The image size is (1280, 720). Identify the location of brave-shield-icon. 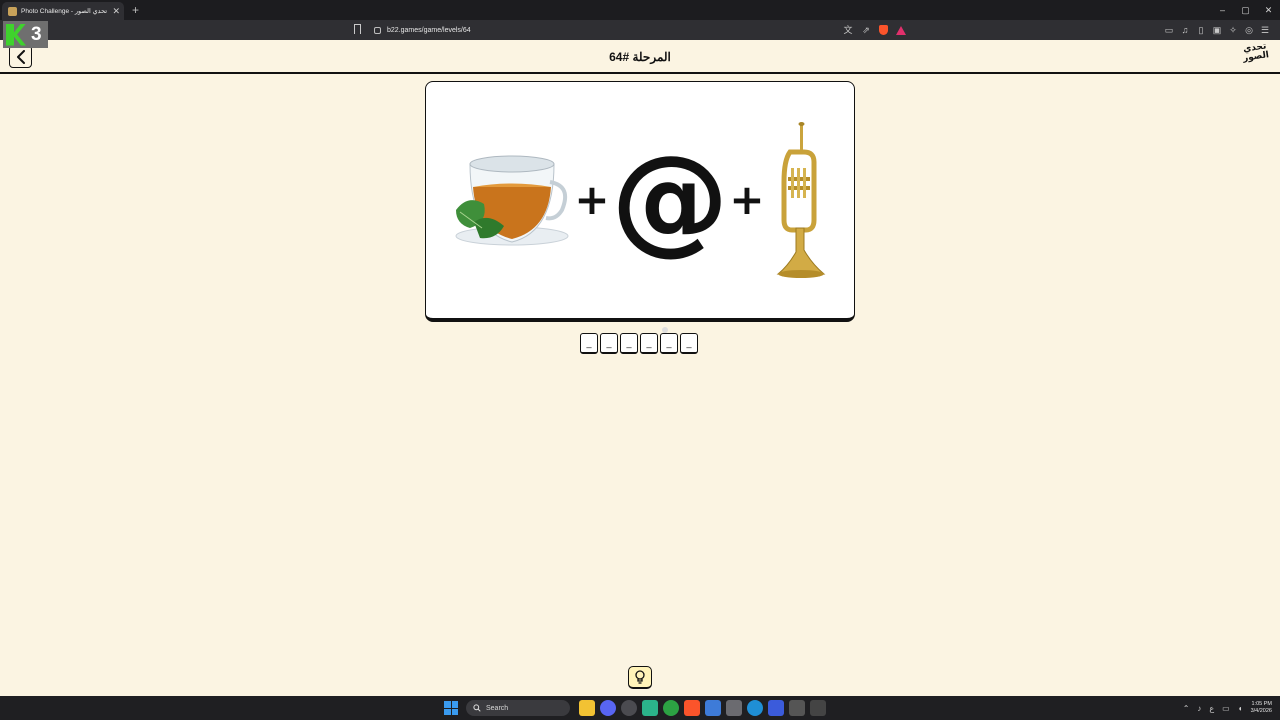
(883, 30).